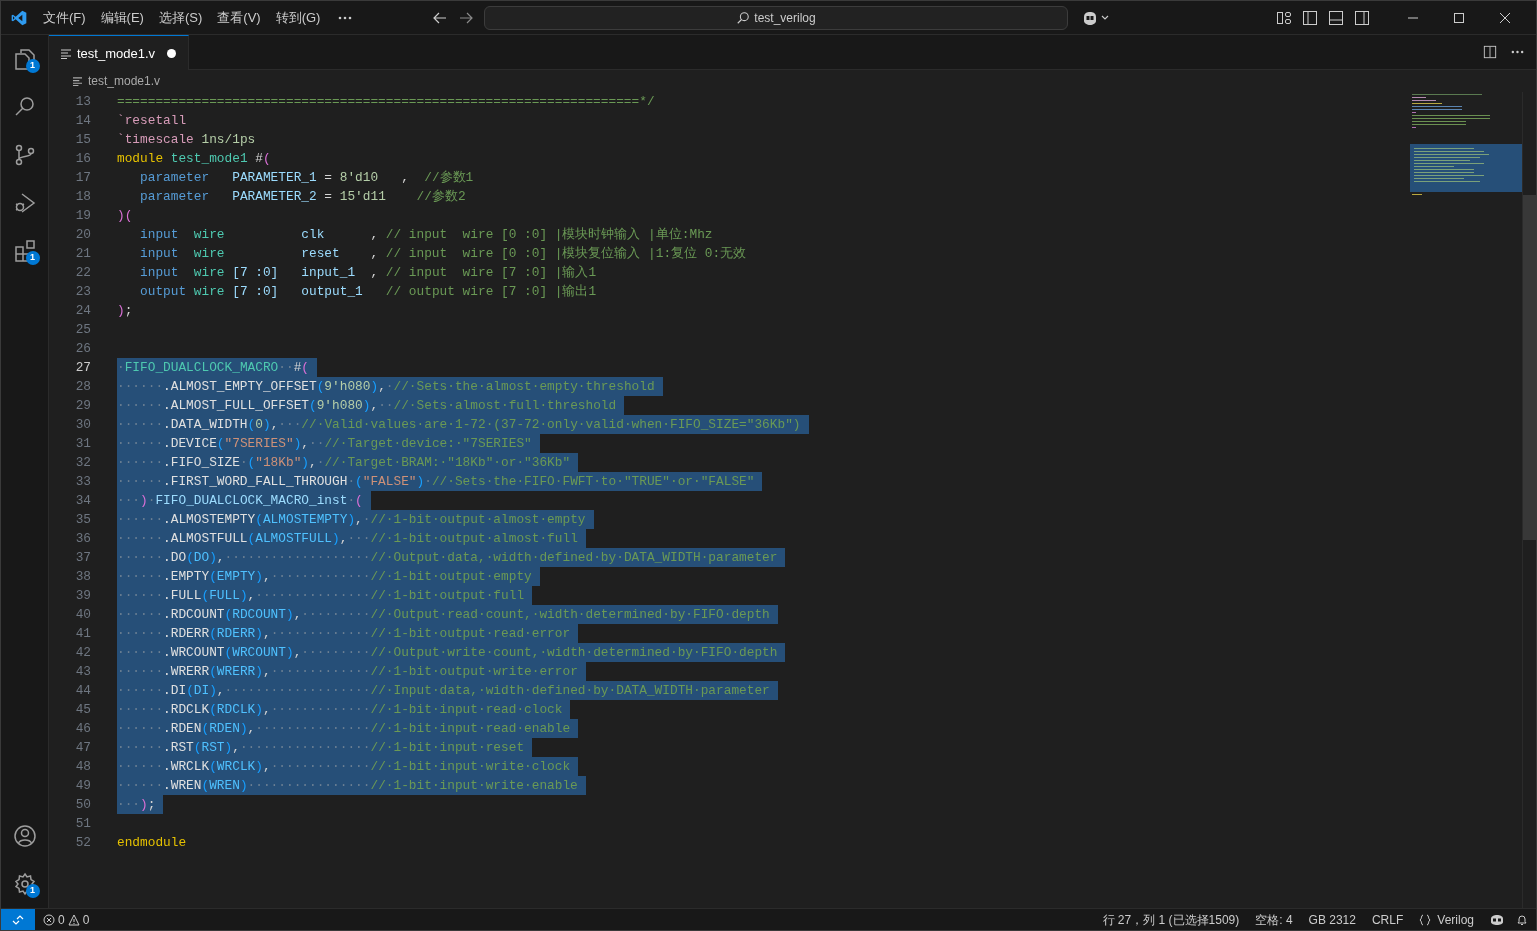 The image size is (1537, 931). I want to click on code-line: module test_mode1 #(, so click(194, 158).